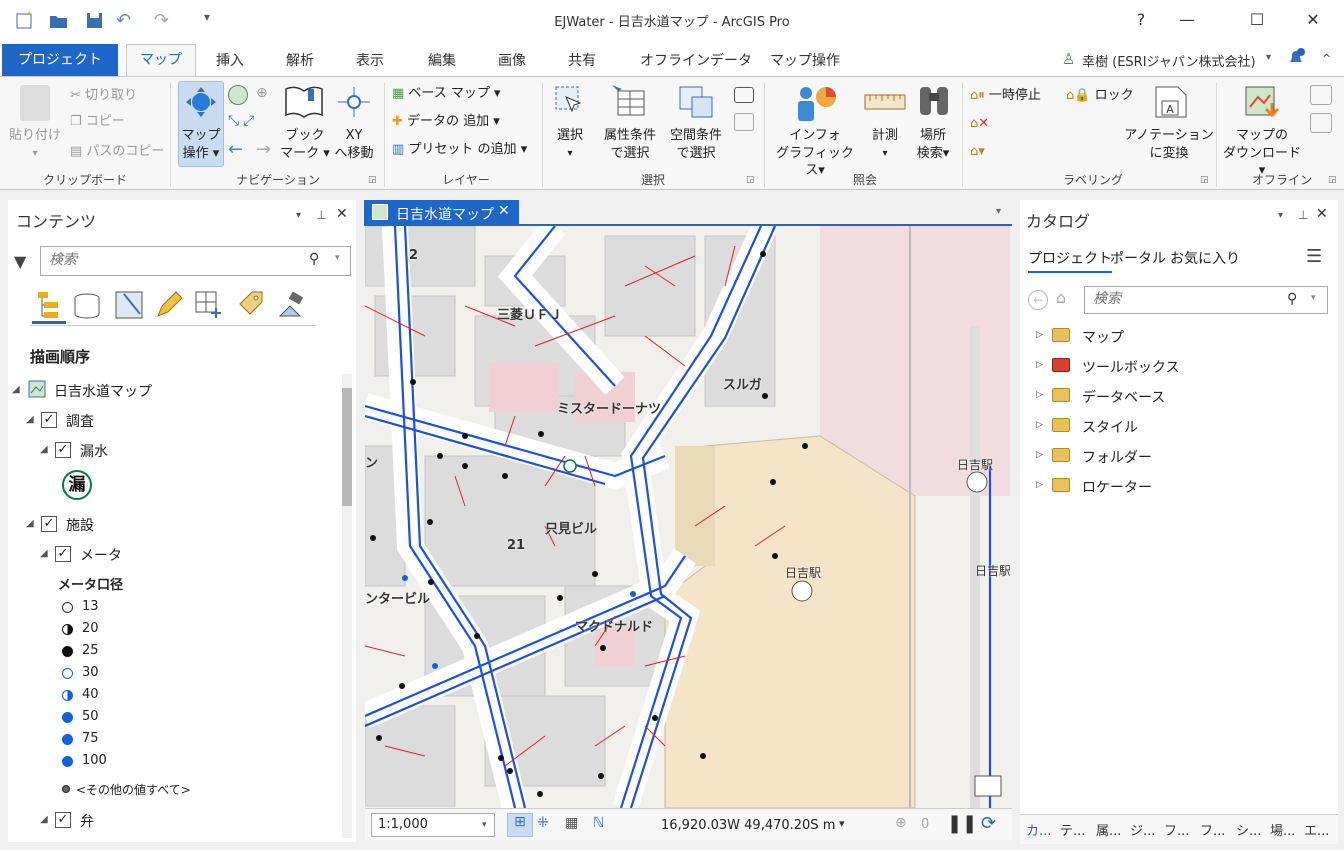 This screenshot has width=1344, height=850. Describe the element at coordinates (459, 149) in the screenshot. I see `add-preset-button: ▥ プリセット の追加 ▾` at that location.